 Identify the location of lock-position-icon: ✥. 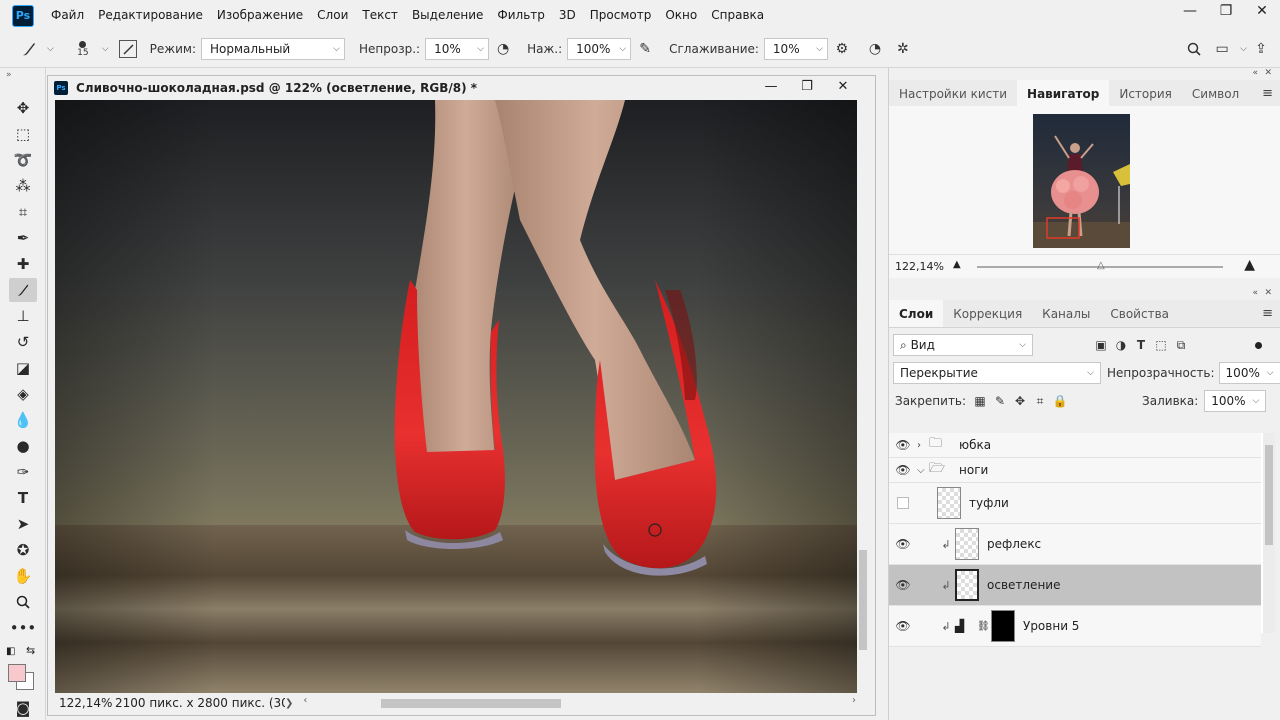
(1020, 401).